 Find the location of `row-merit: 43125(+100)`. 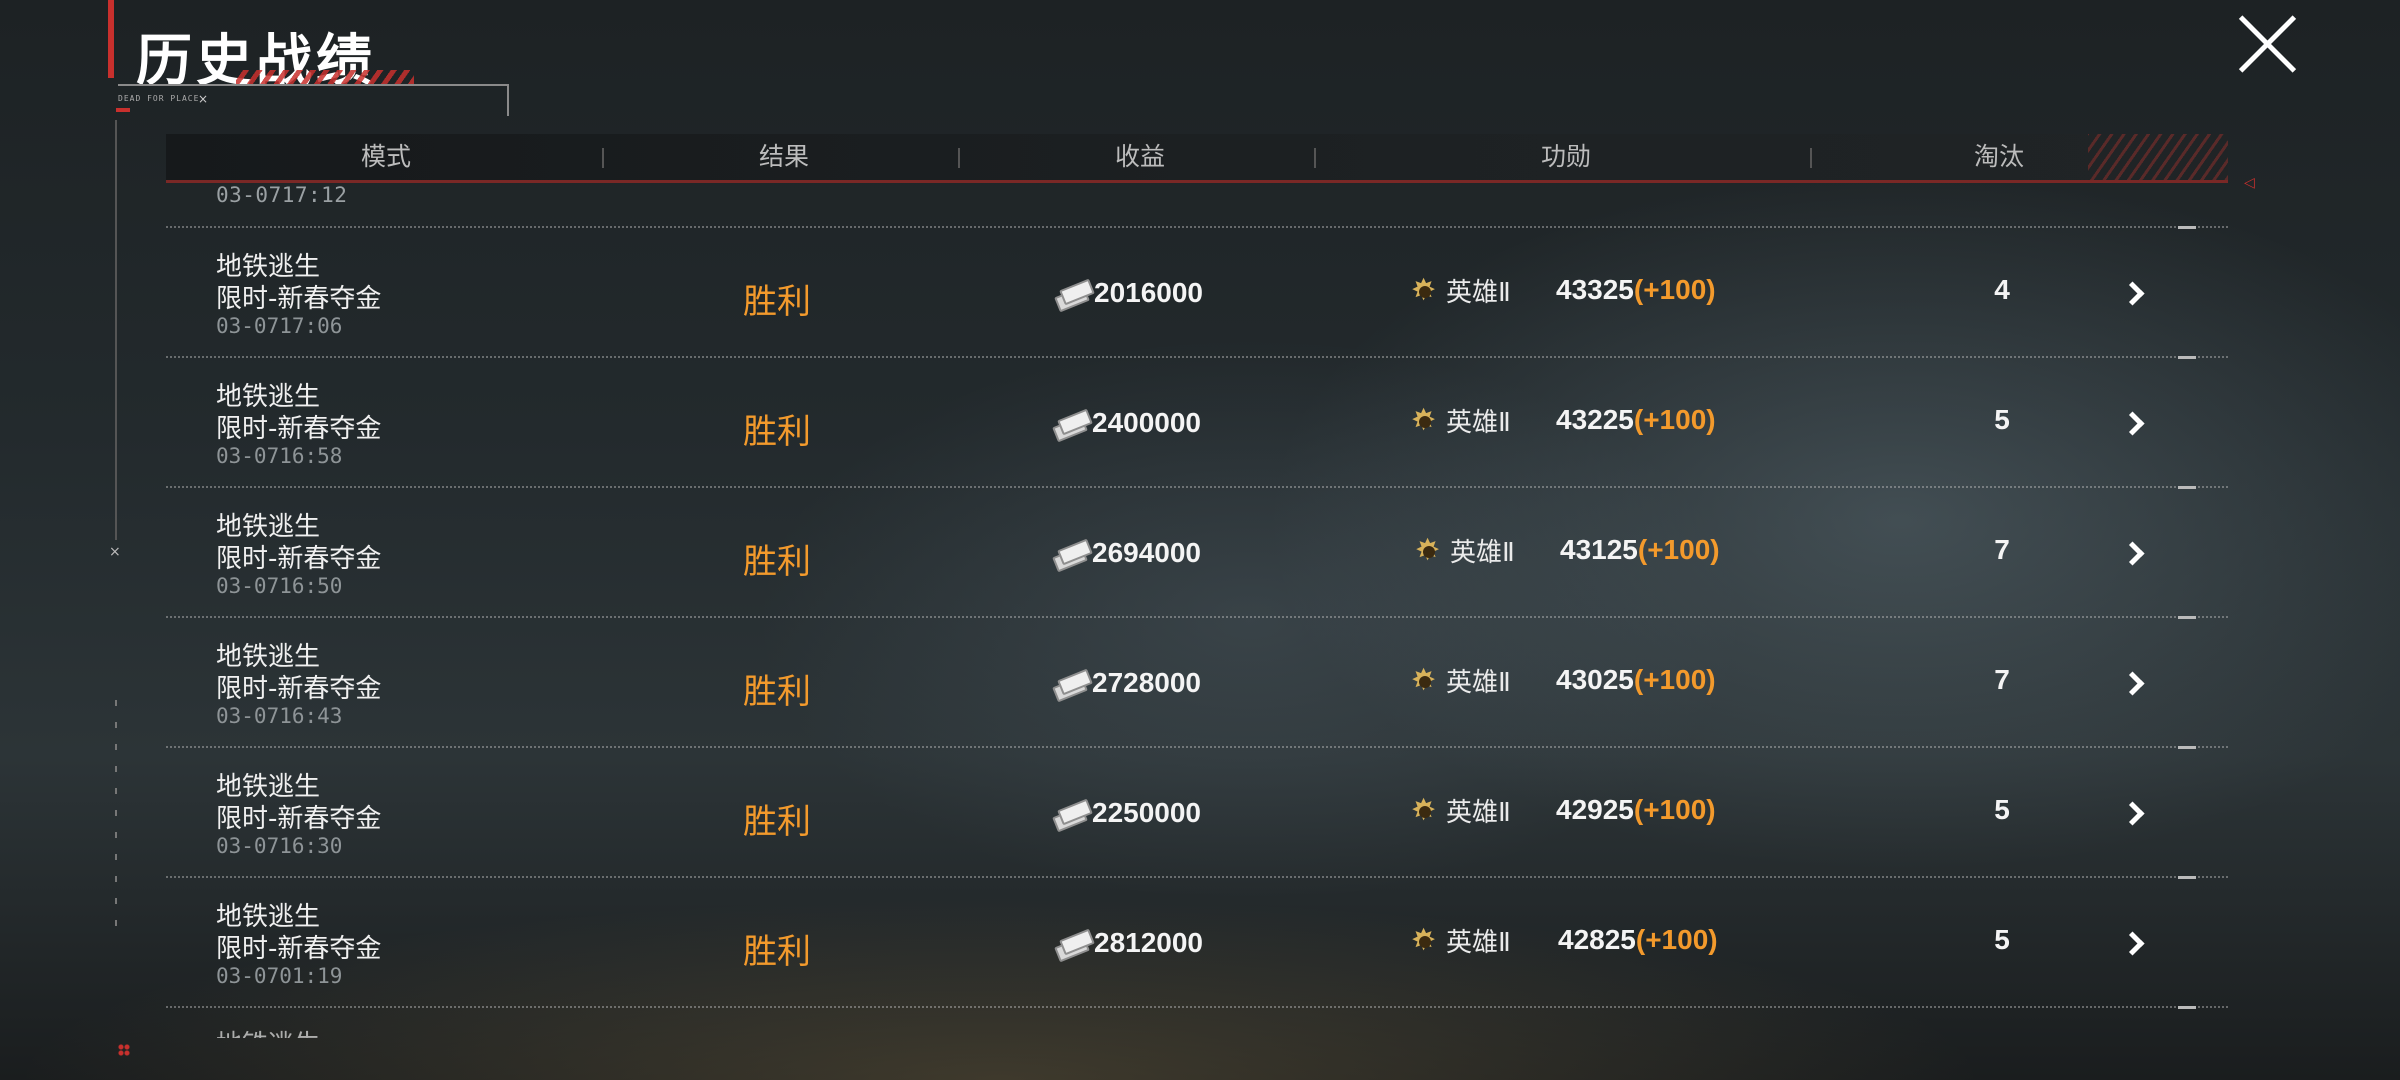

row-merit: 43125(+100) is located at coordinates (1640, 550).